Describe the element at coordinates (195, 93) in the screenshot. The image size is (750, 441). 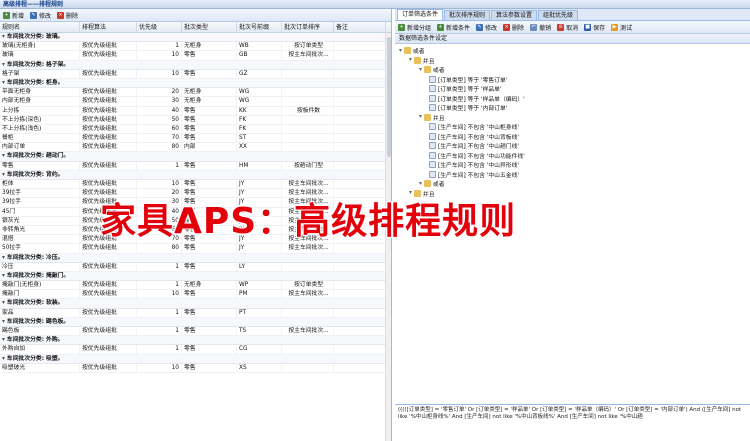
I see `table-row: 平面无柜身 按优先级组批 20 无柜身 WG` at that location.